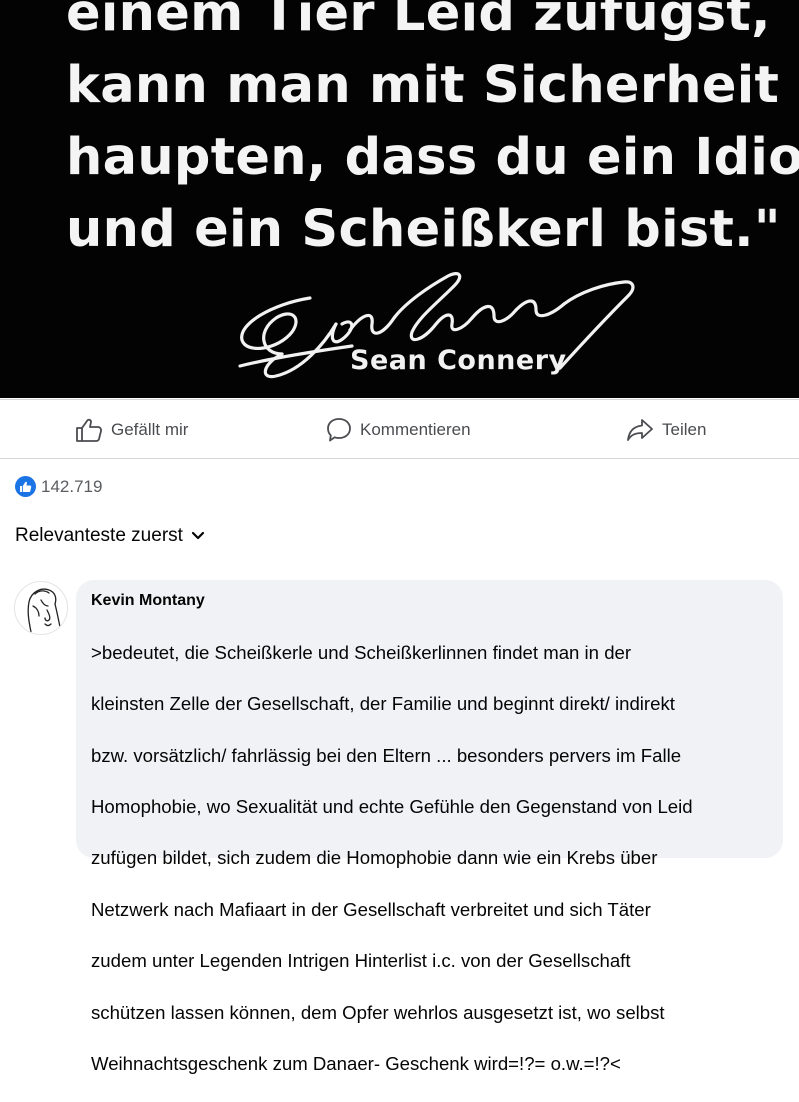  What do you see at coordinates (99, 535) in the screenshot?
I see `sort-label: Relevanteste zuerst` at bounding box center [99, 535].